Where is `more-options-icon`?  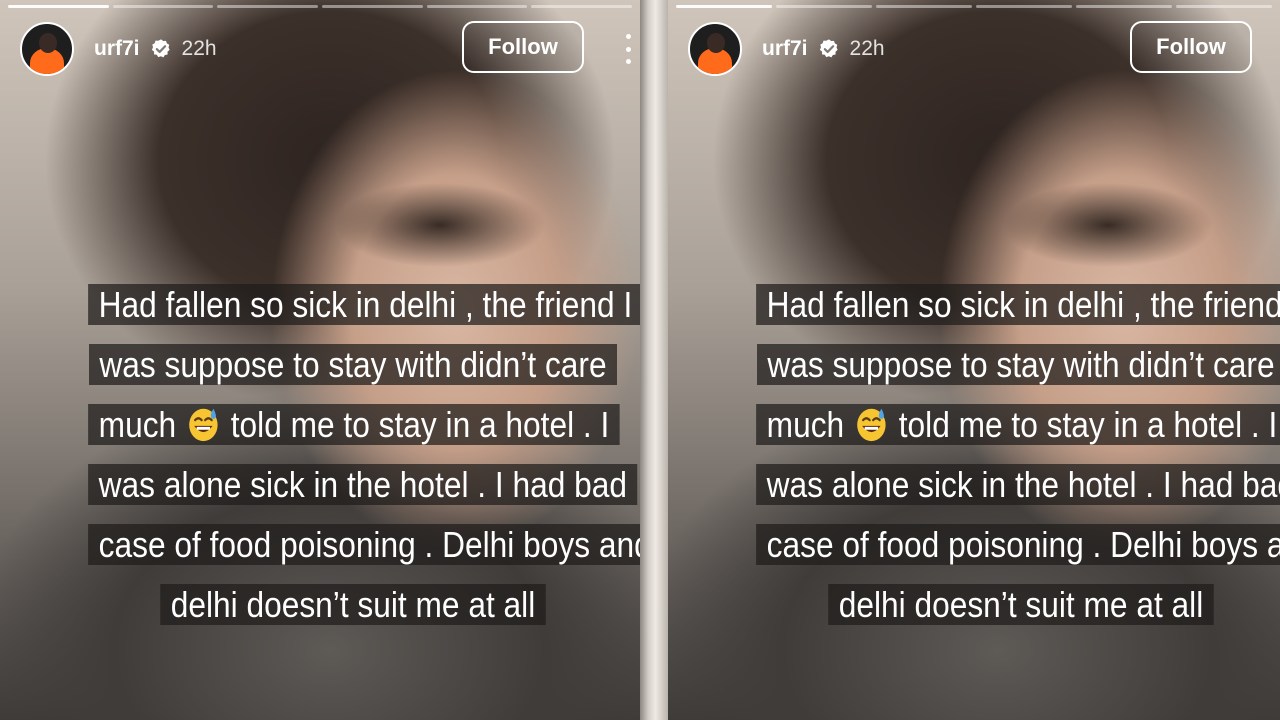 more-options-icon is located at coordinates (628, 49).